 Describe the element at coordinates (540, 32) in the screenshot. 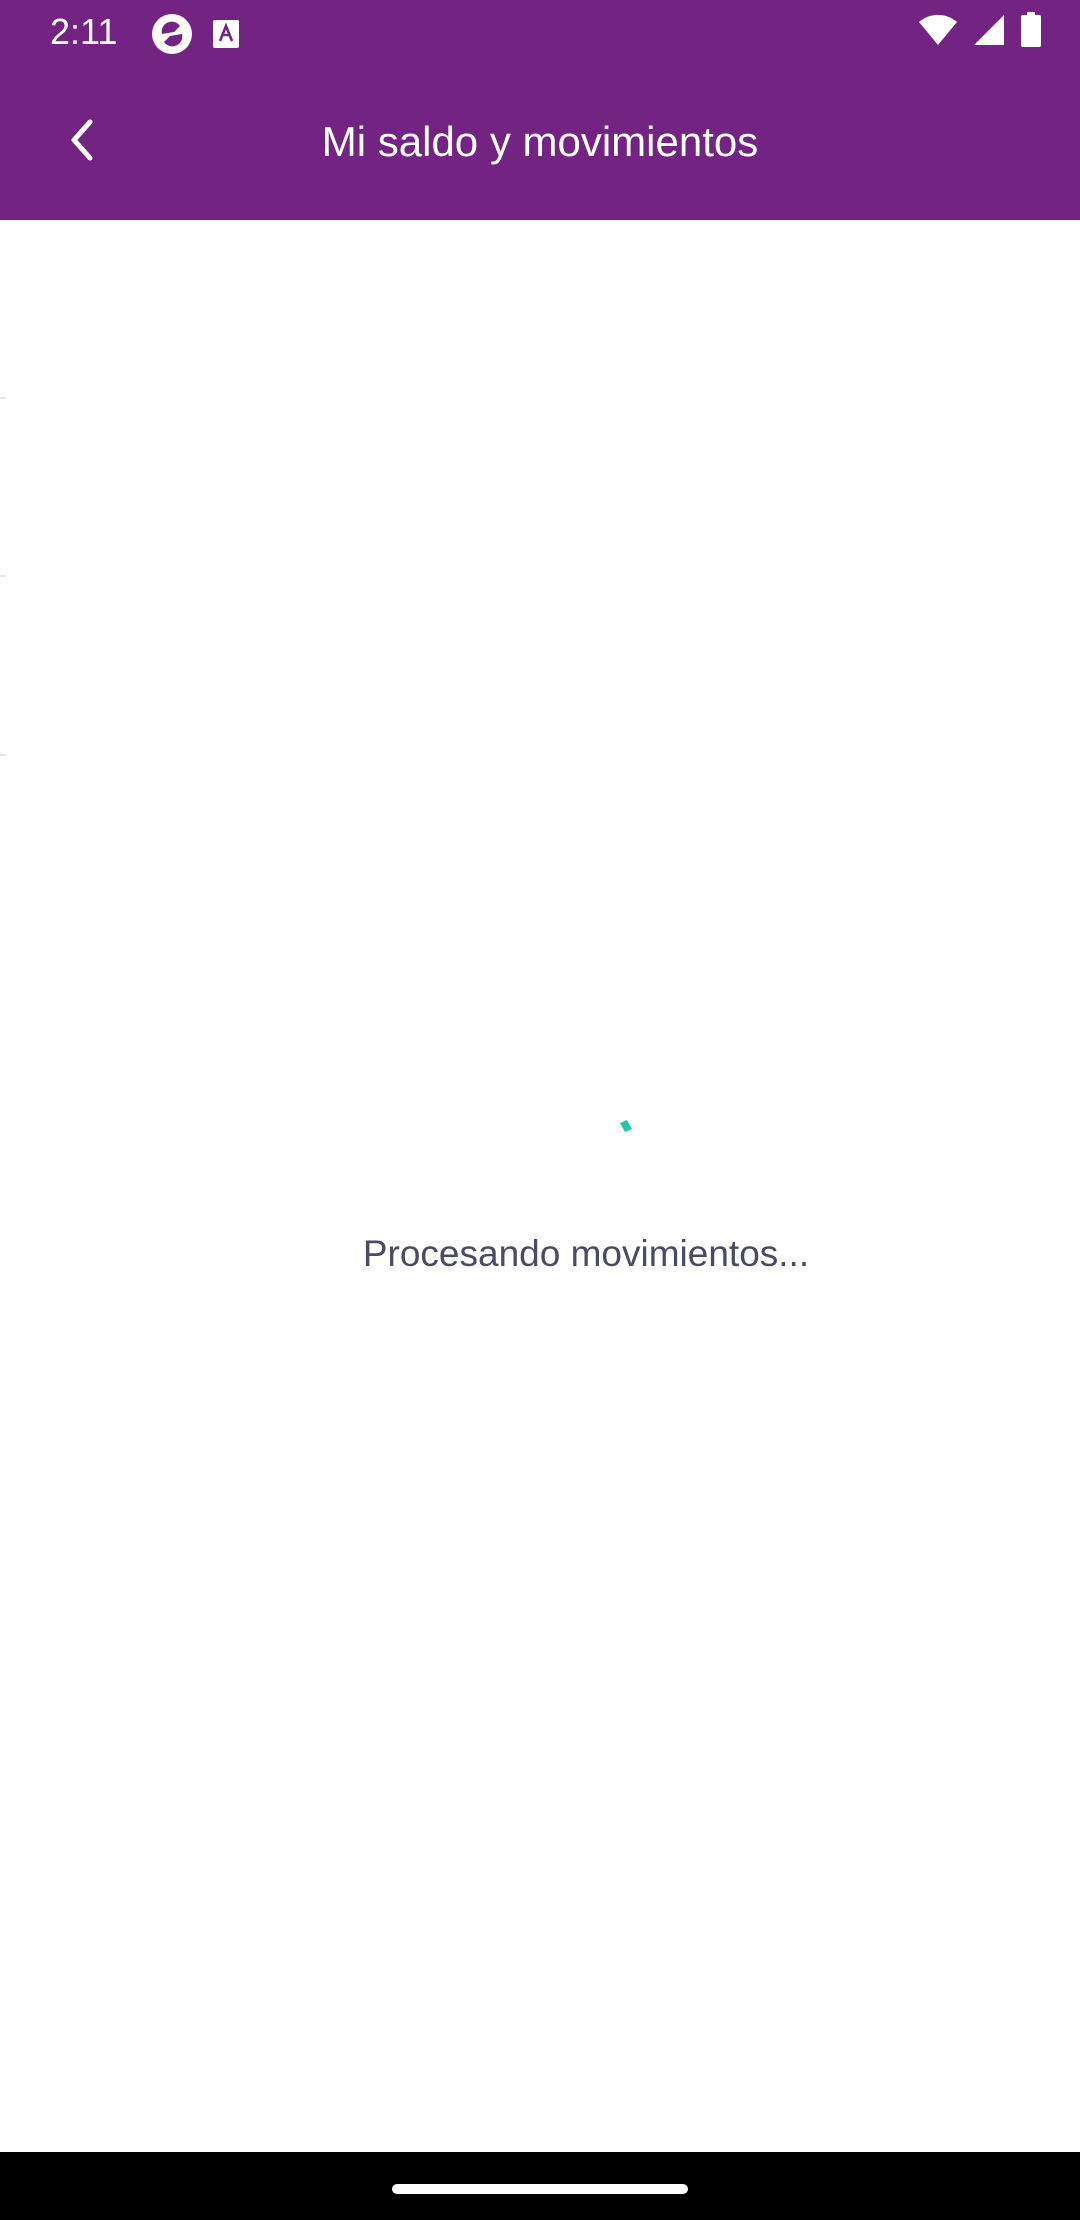

I see `status-bar: 2:11` at that location.